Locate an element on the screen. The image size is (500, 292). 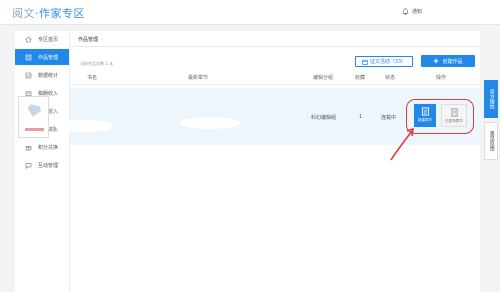
new-chapter-icon is located at coordinates (425, 111).